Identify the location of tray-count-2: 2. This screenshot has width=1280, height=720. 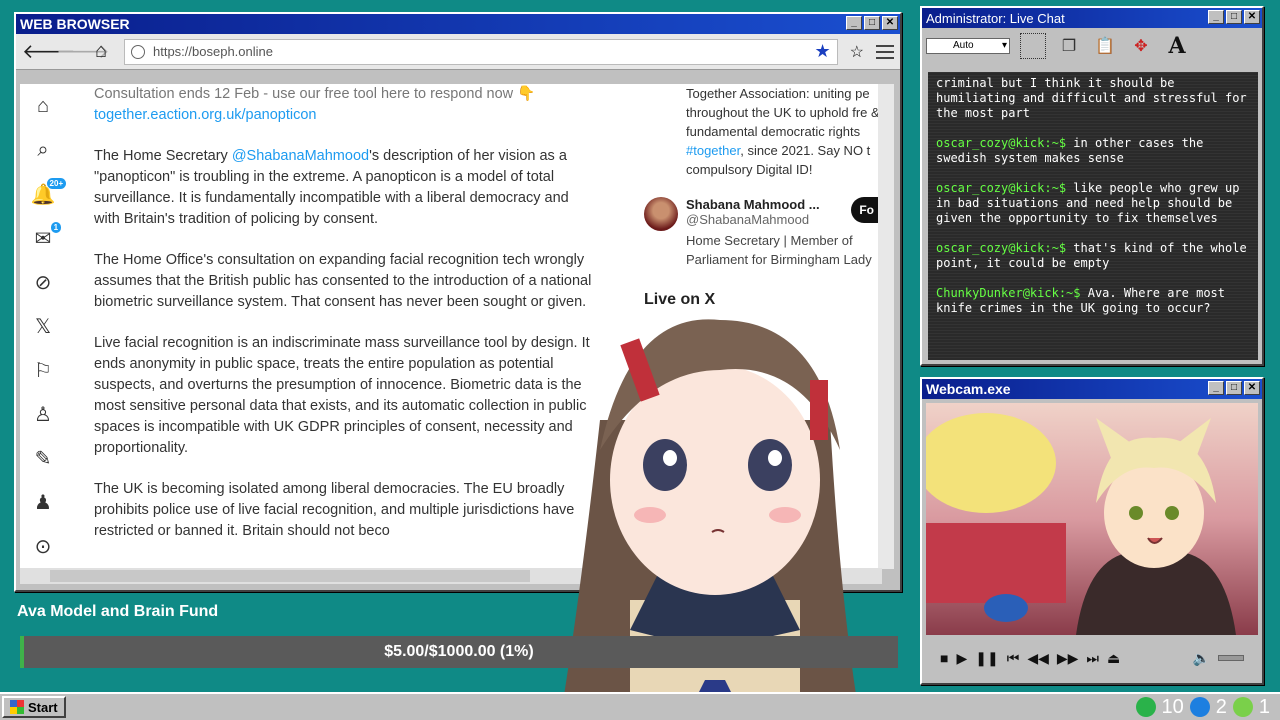
(1221, 706).